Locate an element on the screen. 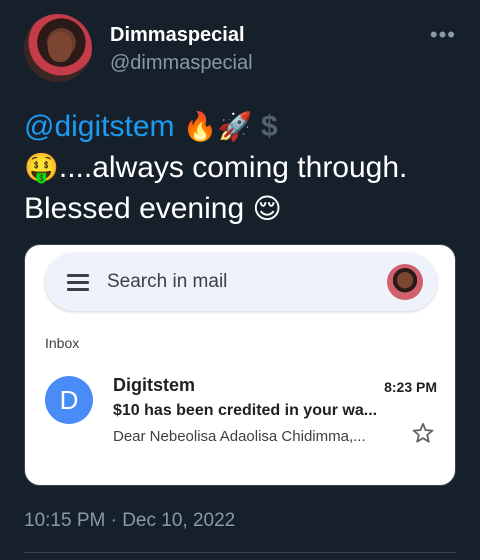  sender-avatar: D is located at coordinates (69, 400).